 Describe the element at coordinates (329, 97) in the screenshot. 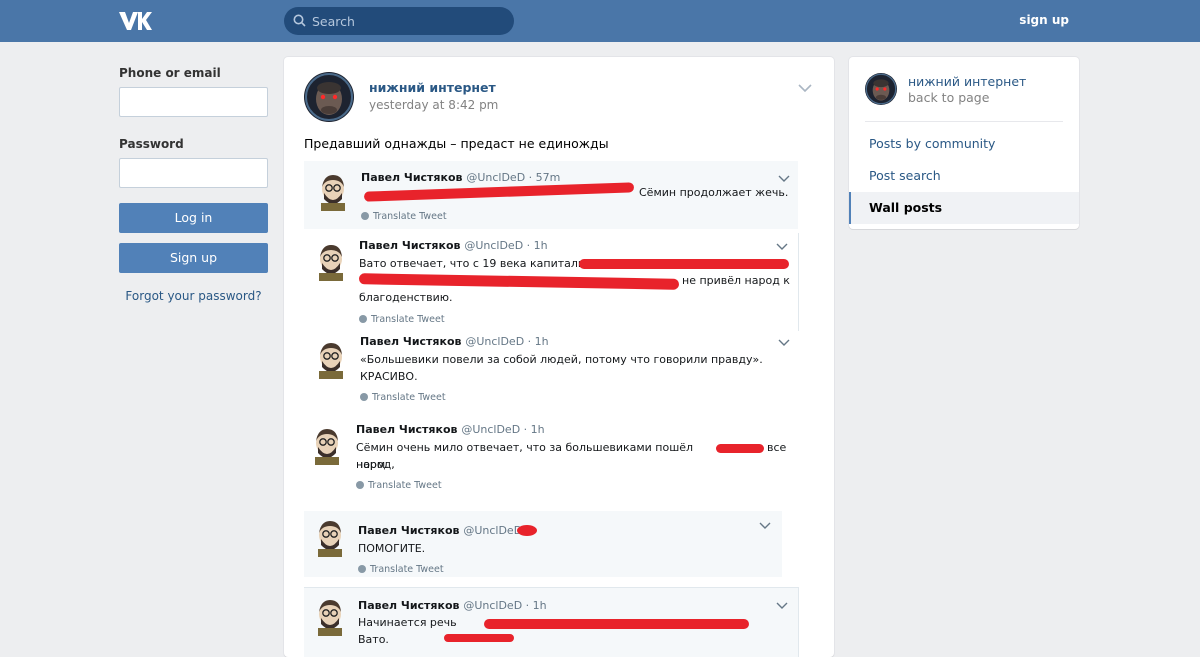

I see `community-avatar` at that location.